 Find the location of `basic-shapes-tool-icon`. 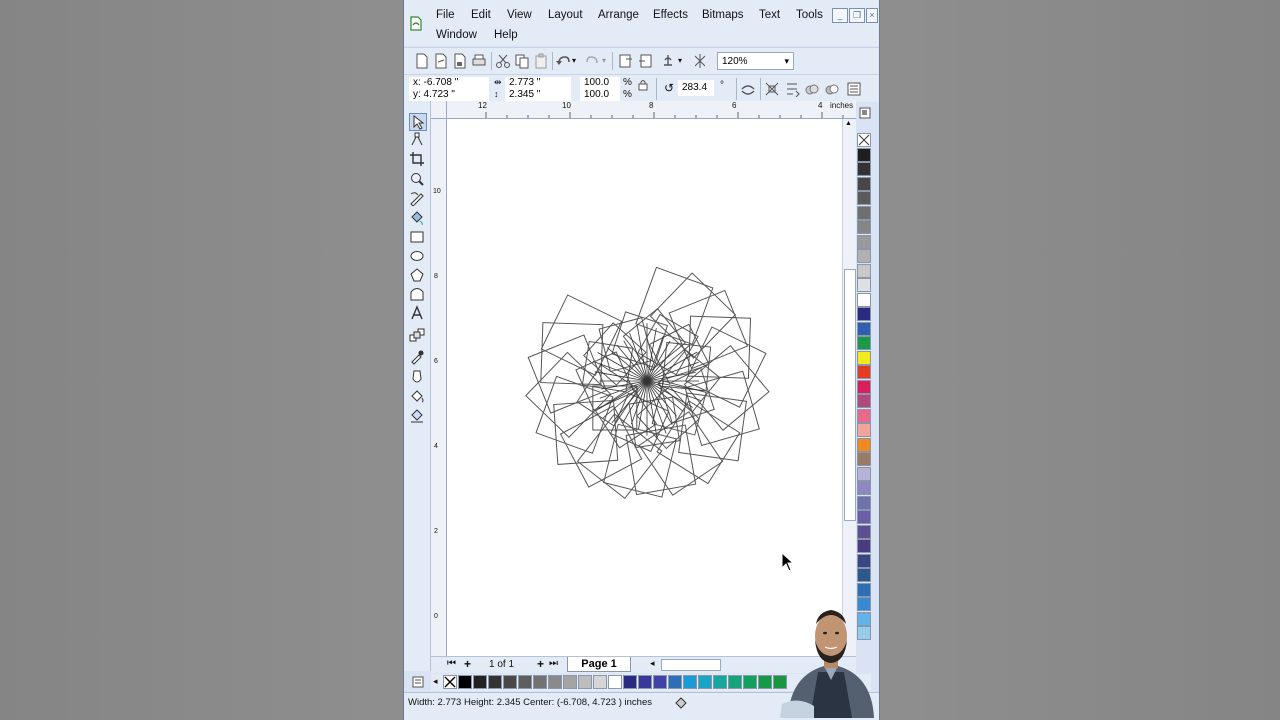

basic-shapes-tool-icon is located at coordinates (417, 294).